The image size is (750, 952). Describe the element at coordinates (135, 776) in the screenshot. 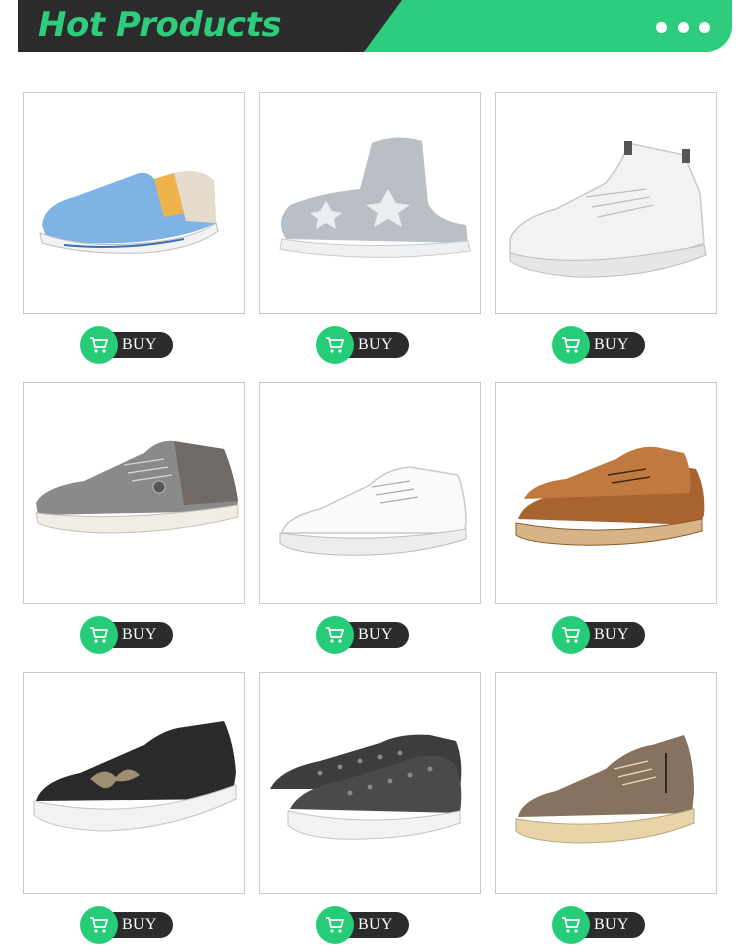

I see `shoe-black-butterfly-image` at that location.